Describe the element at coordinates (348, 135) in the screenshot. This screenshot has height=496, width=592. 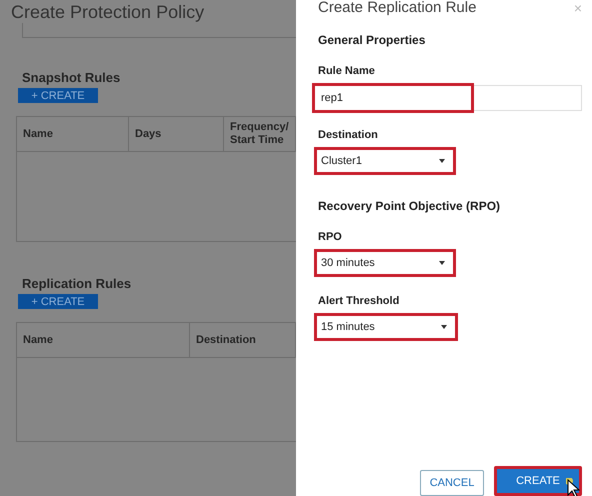
I see `field-label: Destination` at that location.